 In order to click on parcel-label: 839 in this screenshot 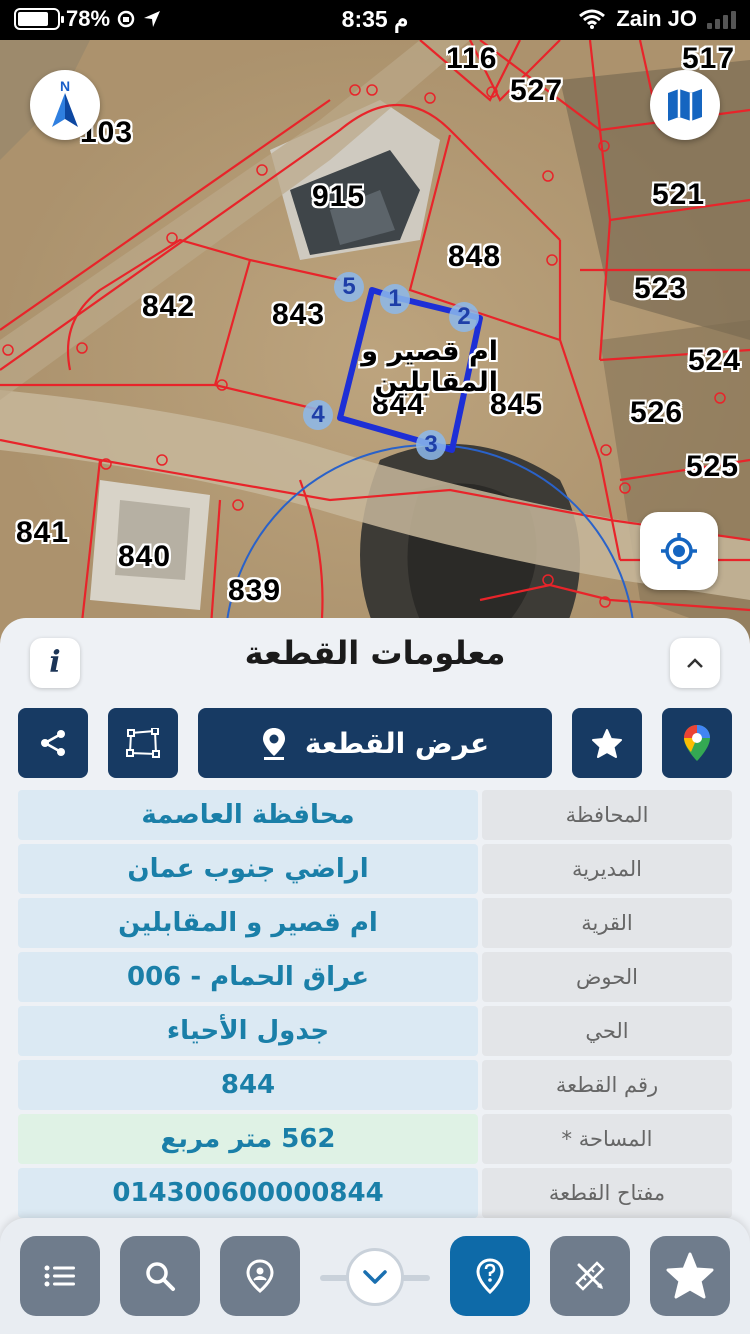, I will do `click(255, 590)`.